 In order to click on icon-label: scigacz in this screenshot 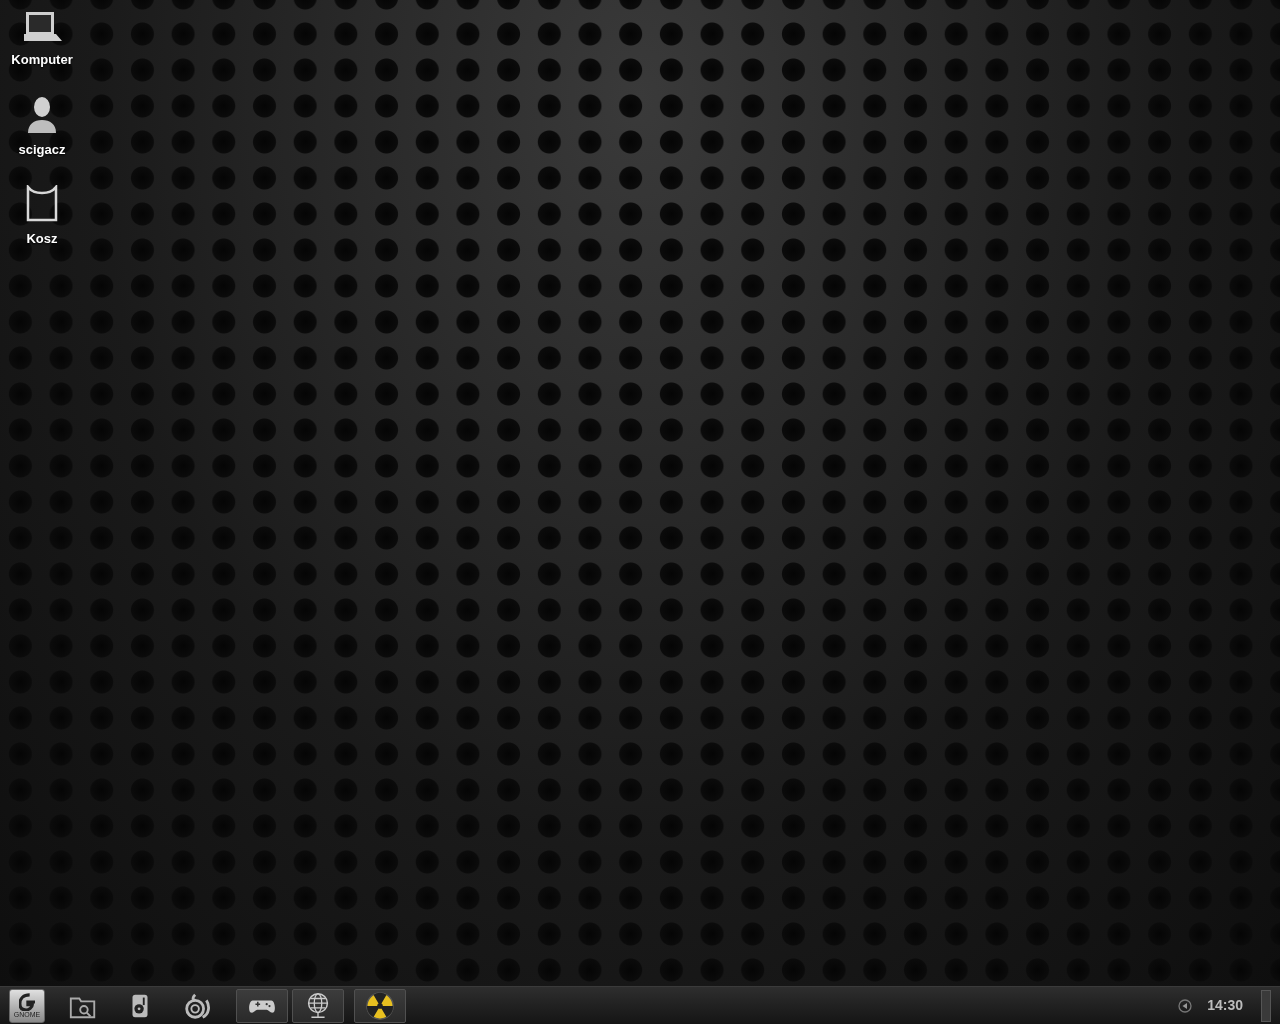, I will do `click(42, 149)`.